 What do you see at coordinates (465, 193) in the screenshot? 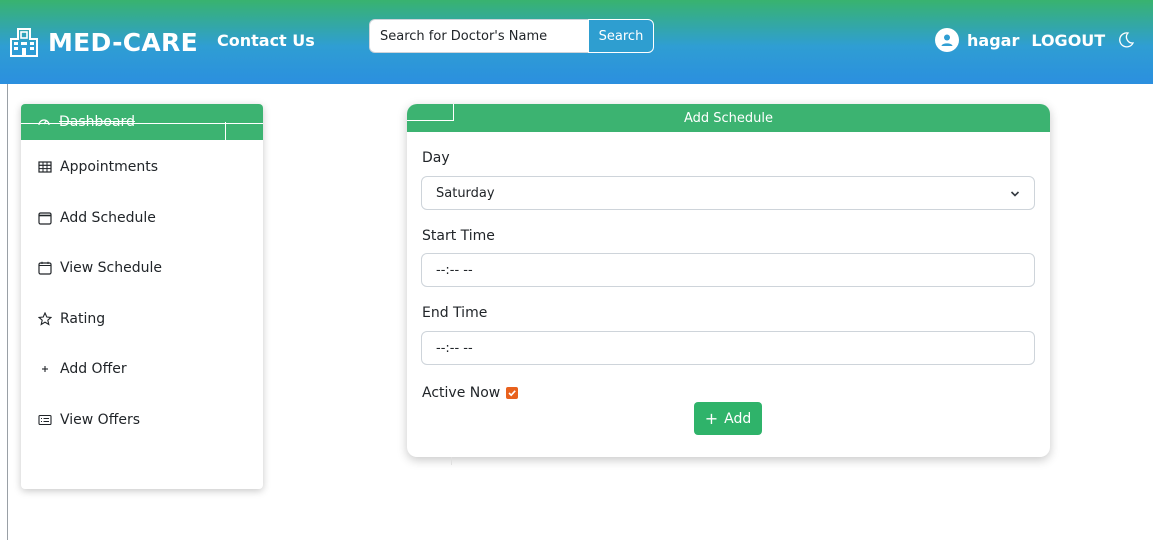
I see `day-select-value: Saturday` at bounding box center [465, 193].